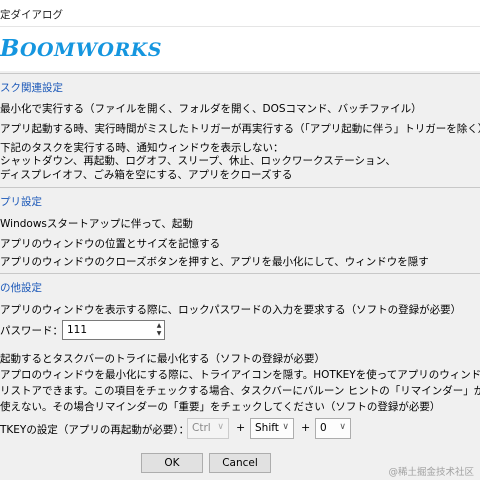 The image size is (480, 480). Describe the element at coordinates (333, 428) in the screenshot. I see `hotkey-key-select: 0 ∨` at that location.